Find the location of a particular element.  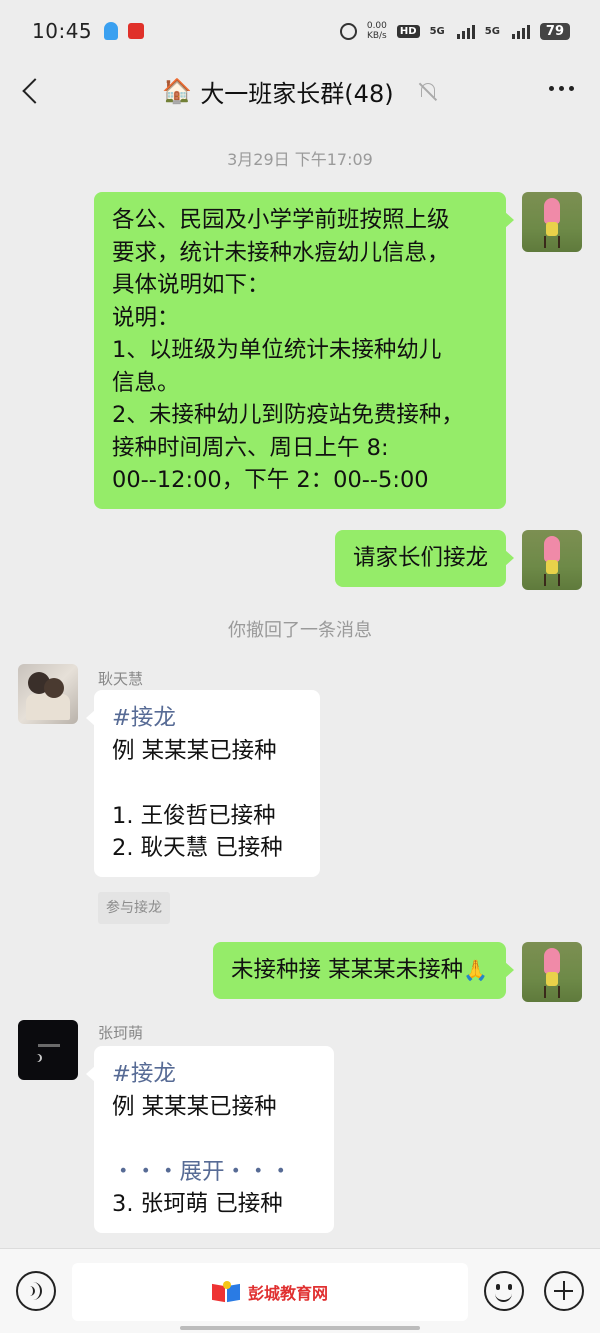

sender-name: 张珂萌 is located at coordinates (121, 1033).